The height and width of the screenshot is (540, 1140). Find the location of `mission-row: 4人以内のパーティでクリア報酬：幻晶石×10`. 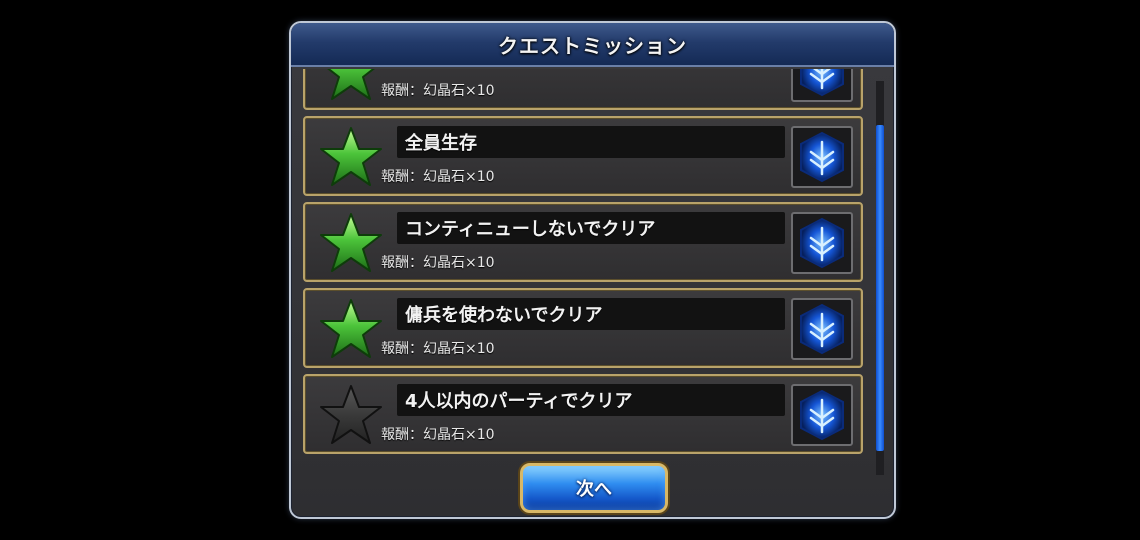

mission-row: 4人以内のパーティでクリア報酬：幻晶石×10 is located at coordinates (583, 414).